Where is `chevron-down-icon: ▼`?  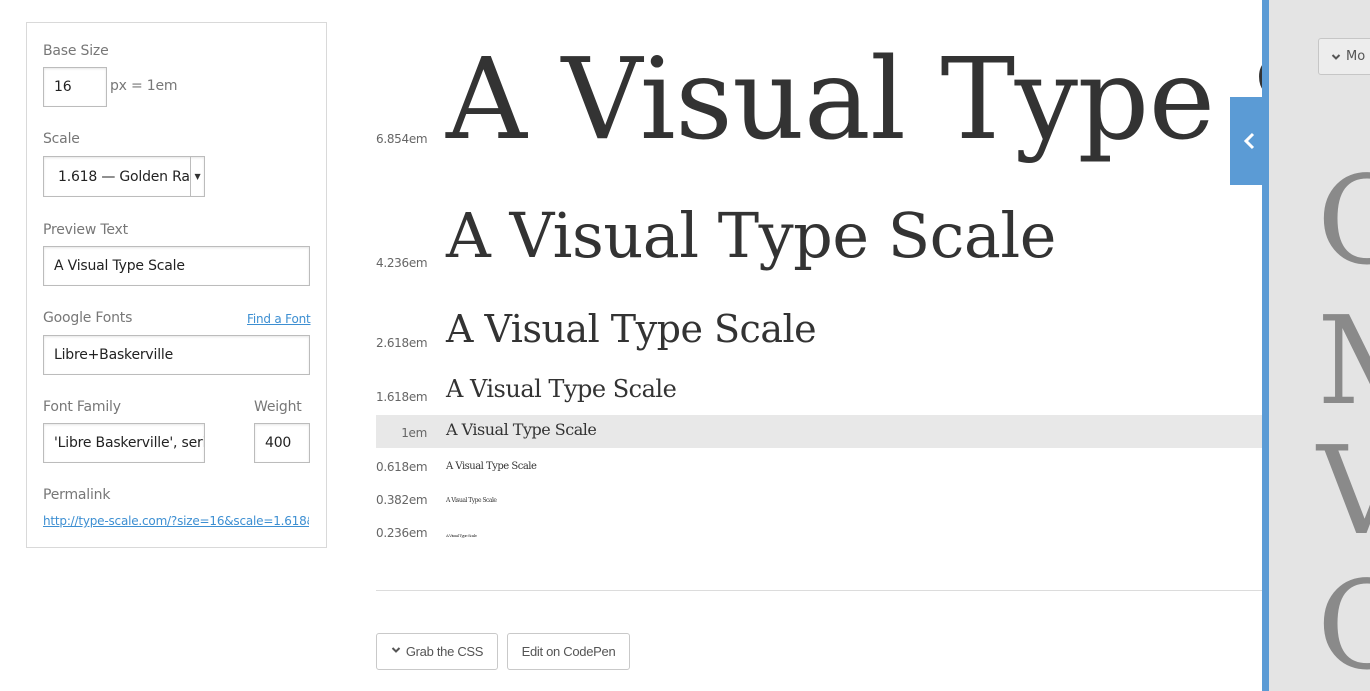
chevron-down-icon: ▼ is located at coordinates (197, 176).